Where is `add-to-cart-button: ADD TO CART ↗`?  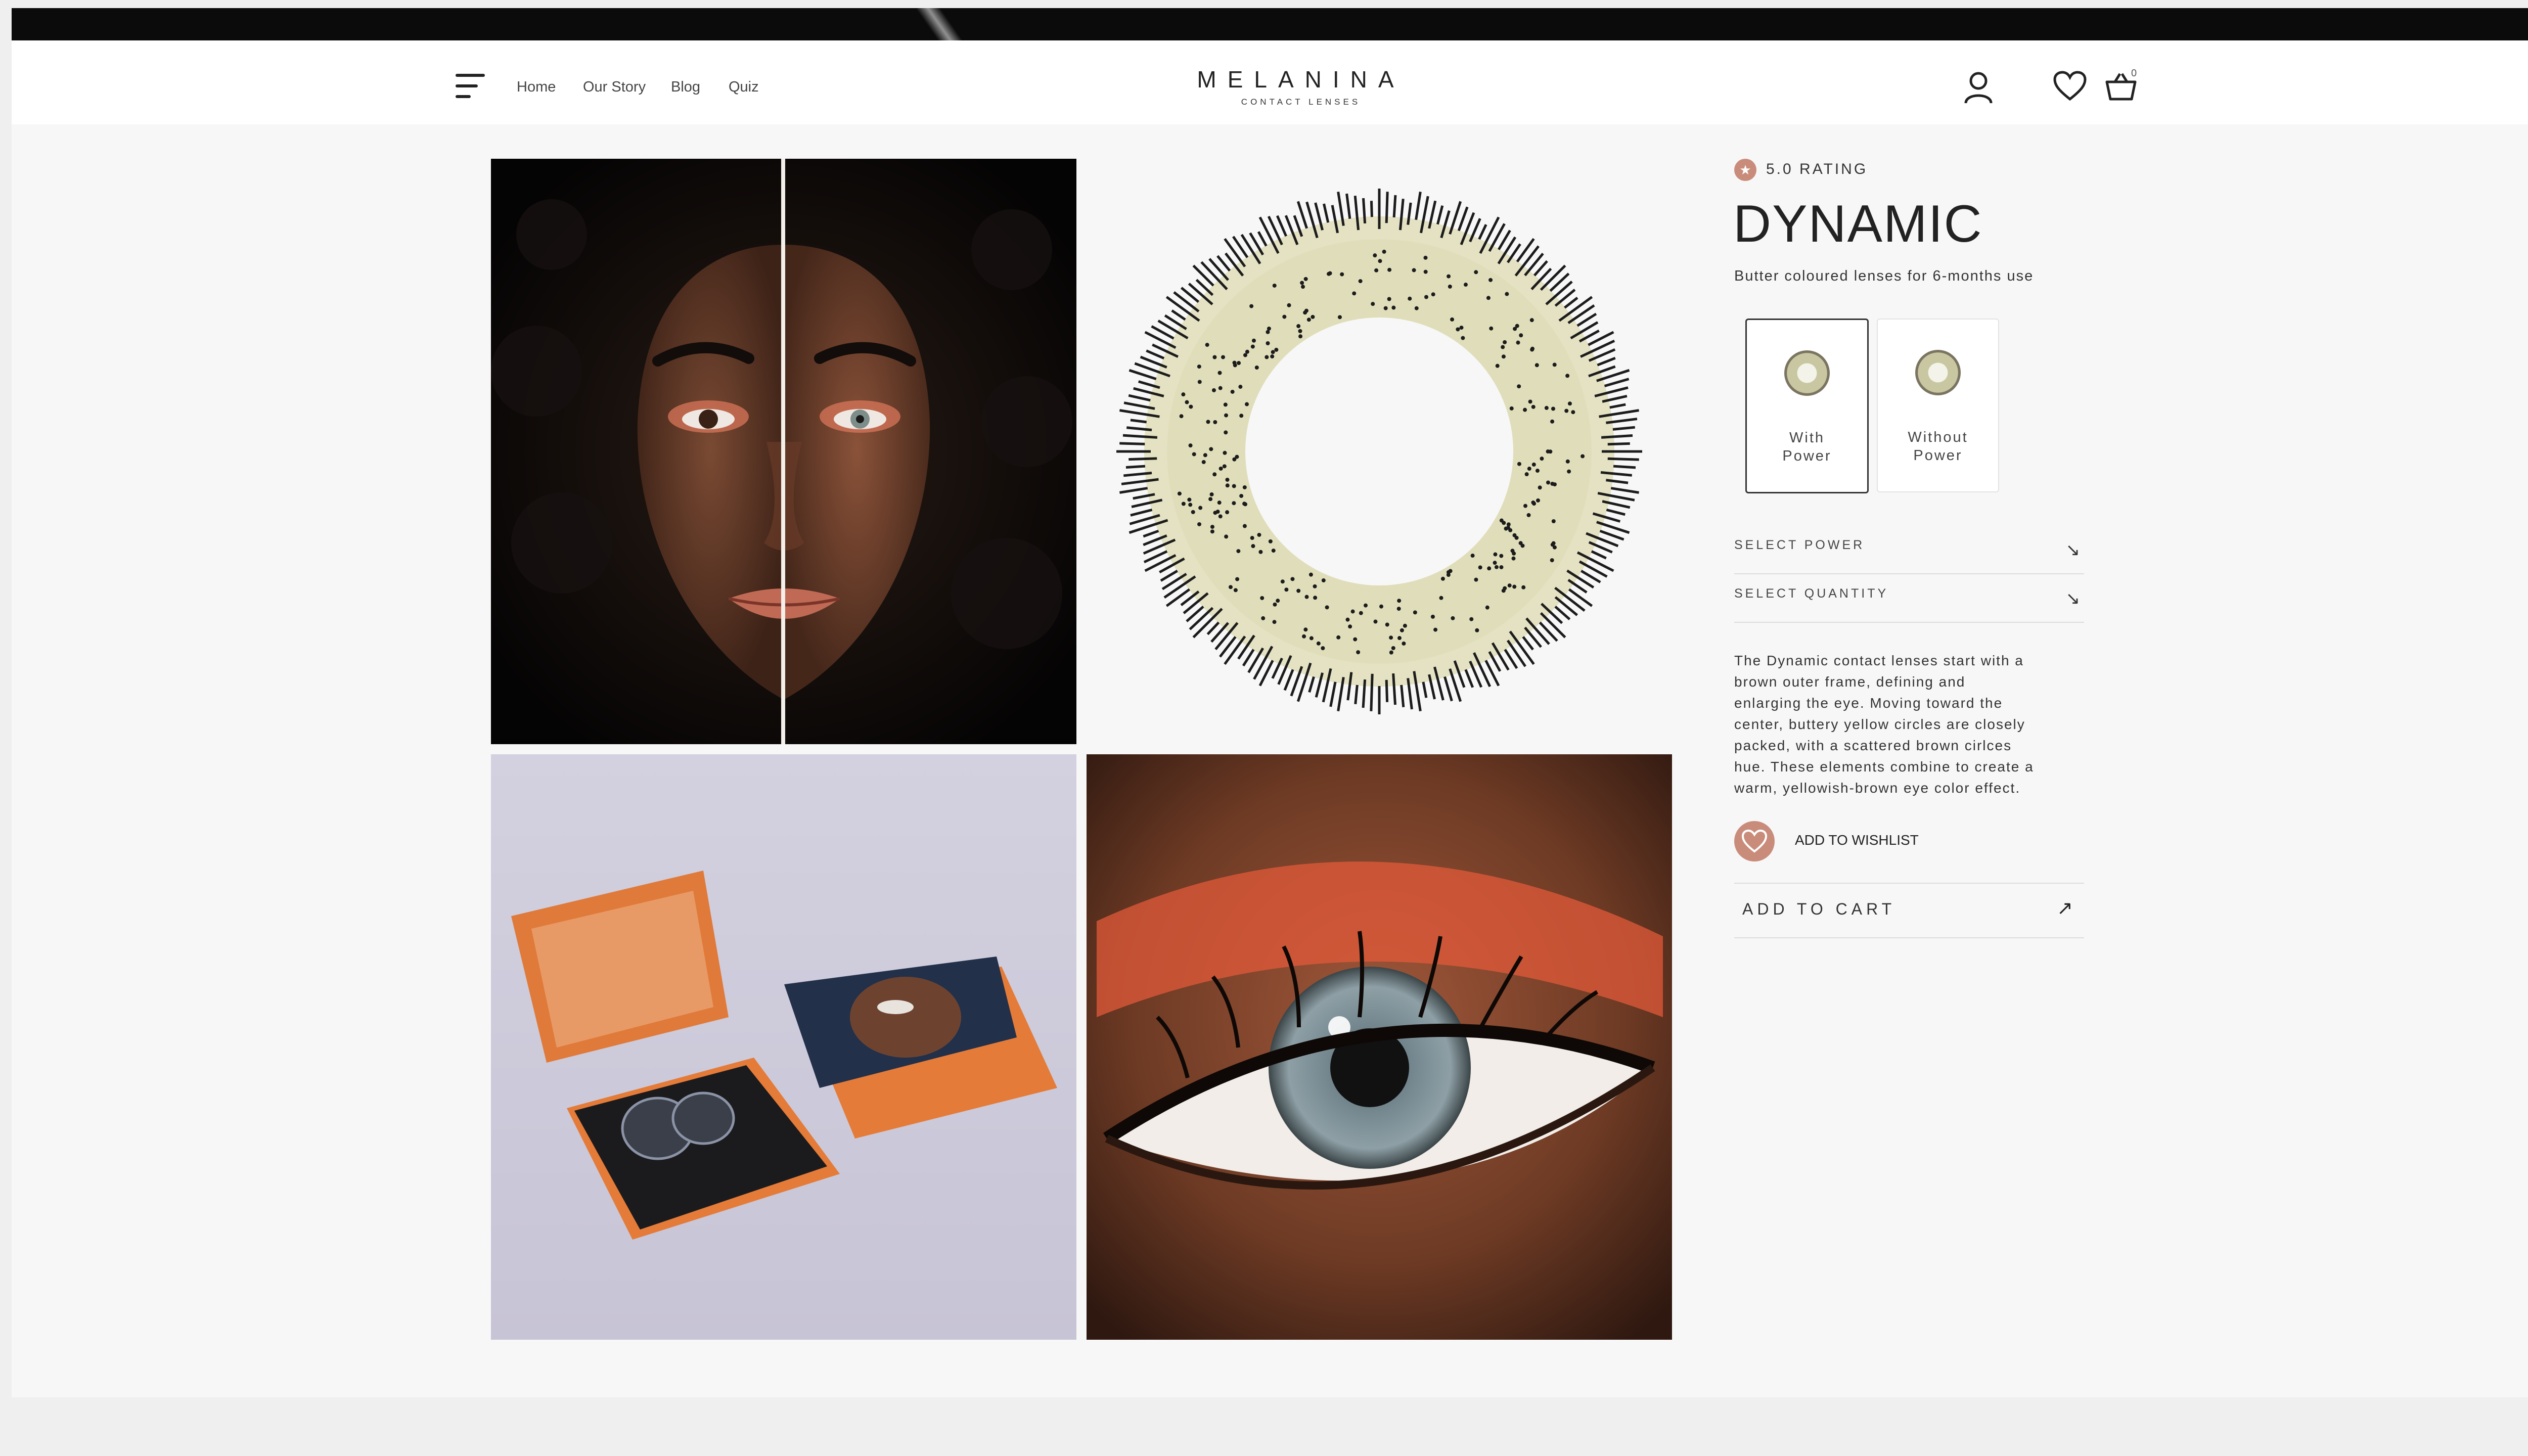
add-to-cart-button: ADD TO CART ↗ is located at coordinates (1909, 910).